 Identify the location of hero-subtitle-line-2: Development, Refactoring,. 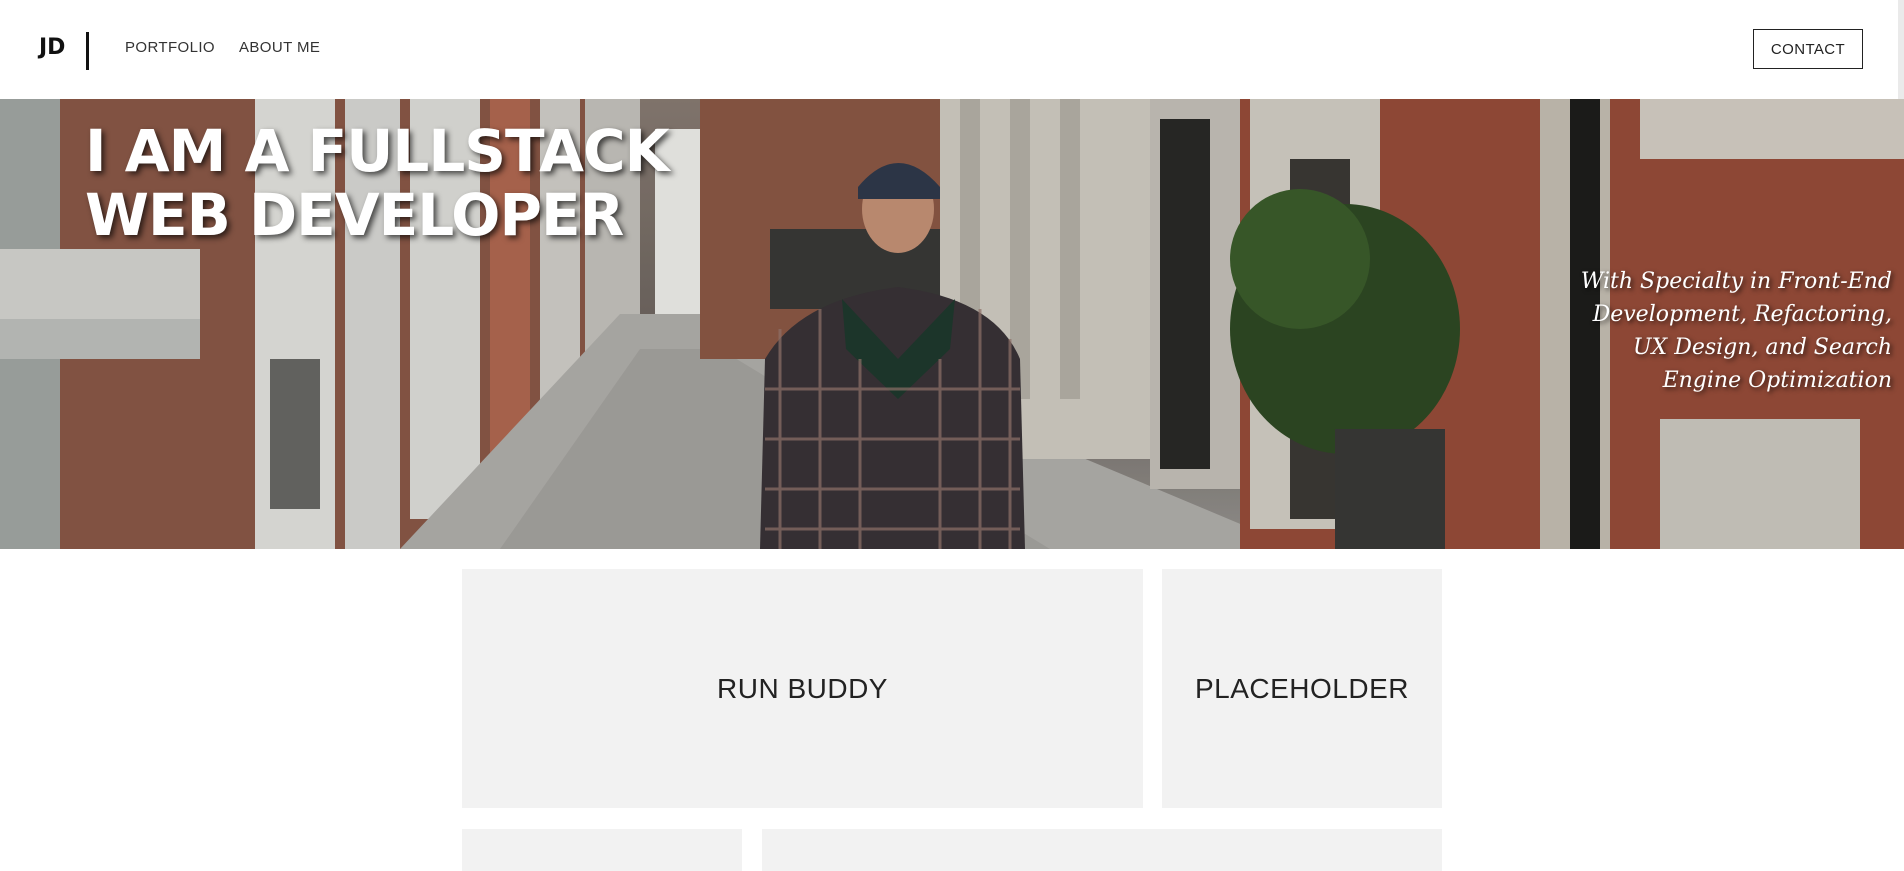
(1742, 314).